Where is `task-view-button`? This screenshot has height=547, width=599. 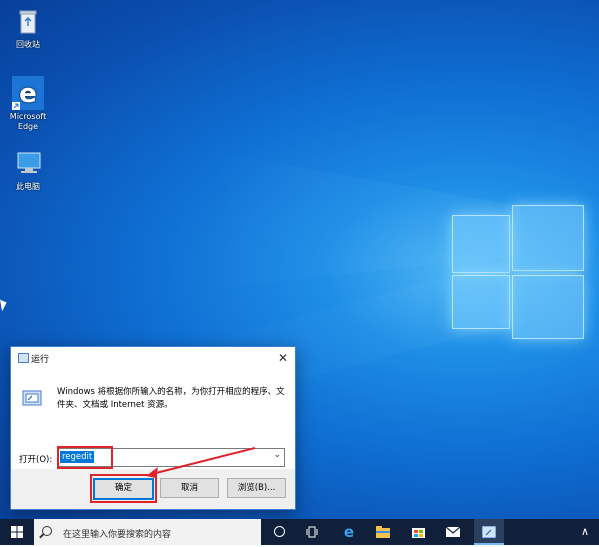 task-view-button is located at coordinates (312, 532).